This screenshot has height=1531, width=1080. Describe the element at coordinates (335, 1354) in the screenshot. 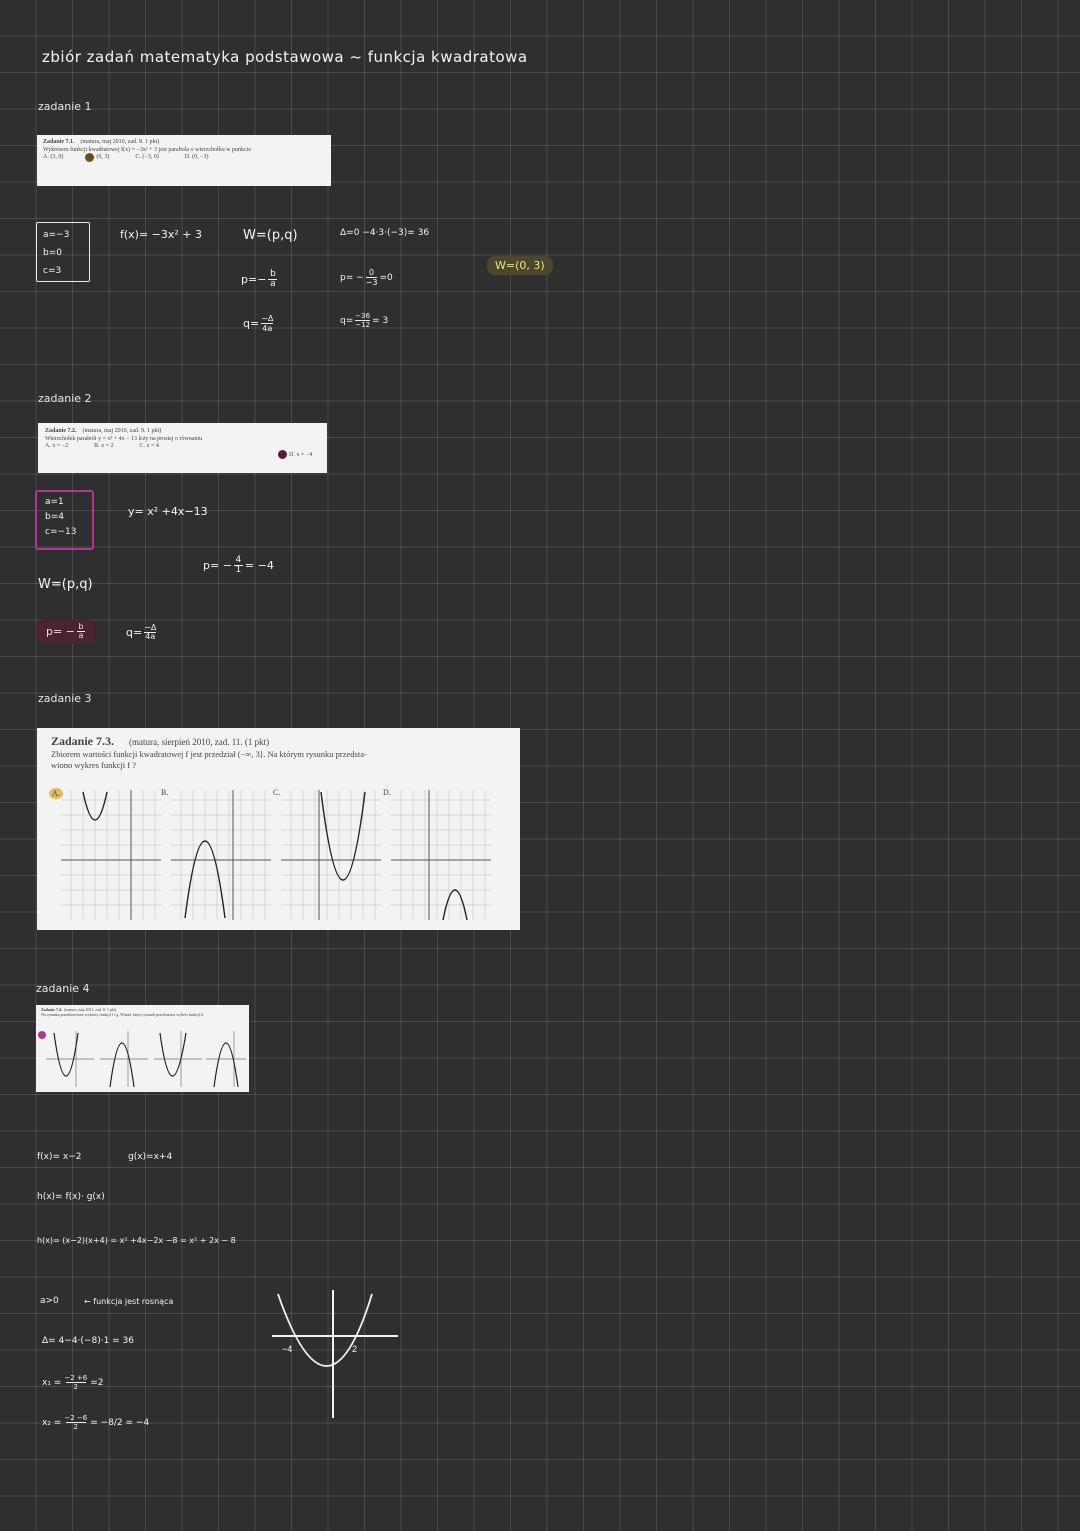

I see `task-4-parabola-sketch: −4 2` at that location.